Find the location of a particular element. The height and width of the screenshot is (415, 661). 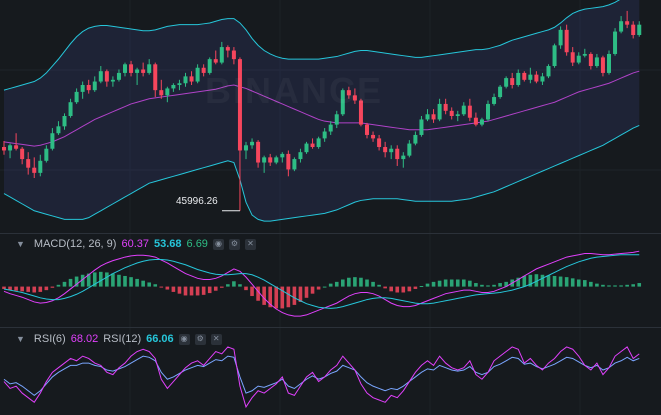

macd-dea-value: 53.68 is located at coordinates (167, 244).